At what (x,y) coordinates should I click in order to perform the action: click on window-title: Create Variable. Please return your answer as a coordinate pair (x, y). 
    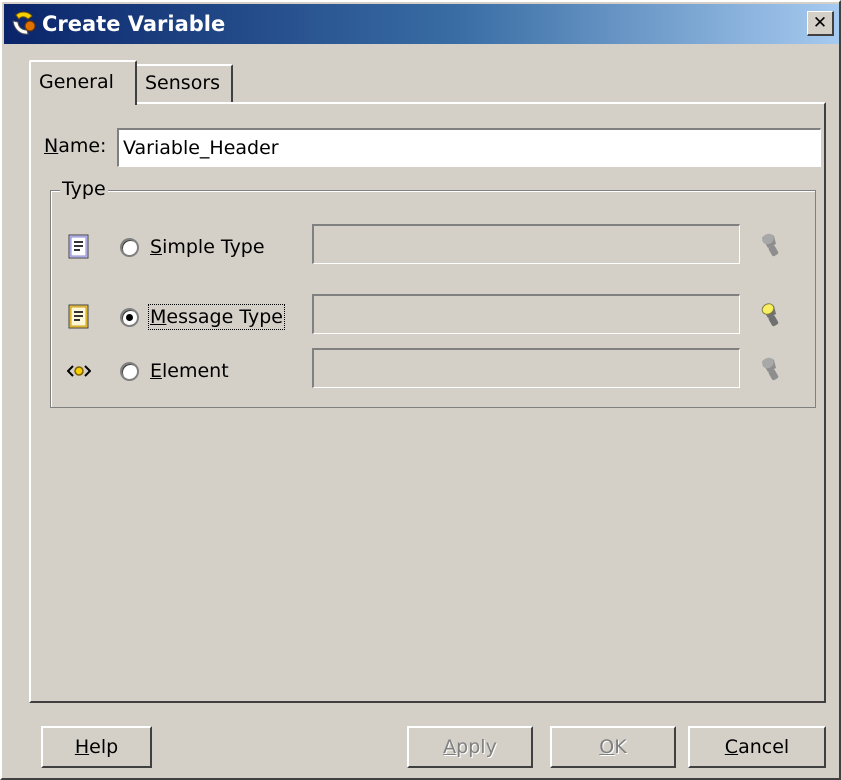
    Looking at the image, I should click on (134, 24).